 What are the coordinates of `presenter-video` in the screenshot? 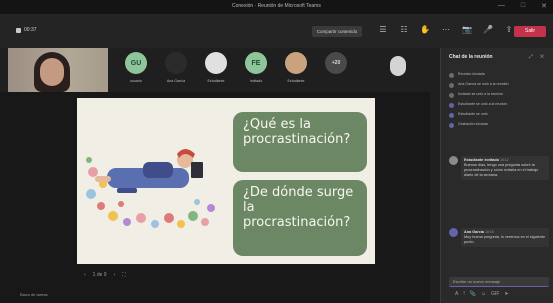 It's located at (398, 68).